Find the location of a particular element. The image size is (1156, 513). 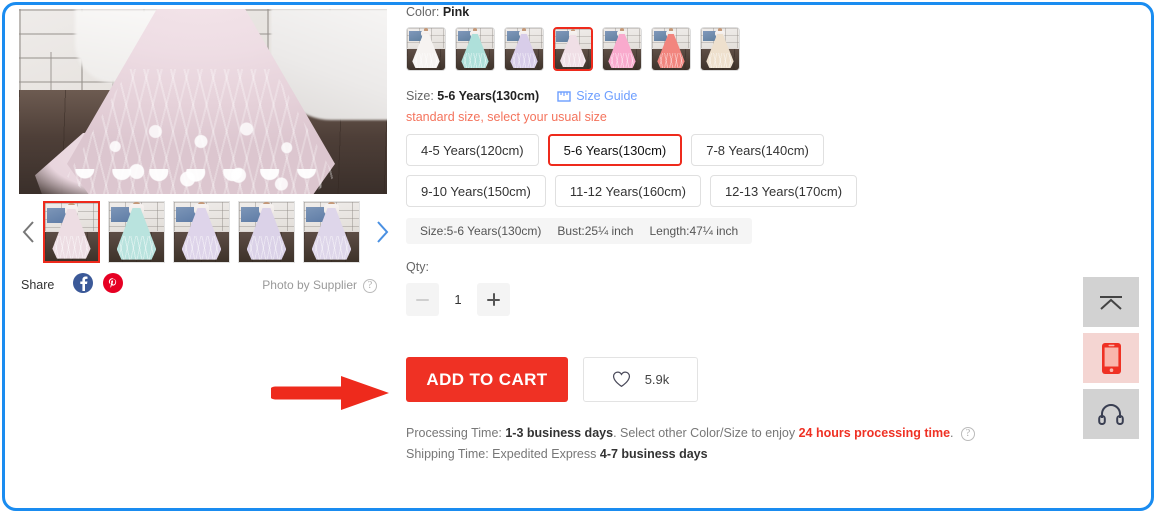

share-pinterest-button is located at coordinates (113, 283).